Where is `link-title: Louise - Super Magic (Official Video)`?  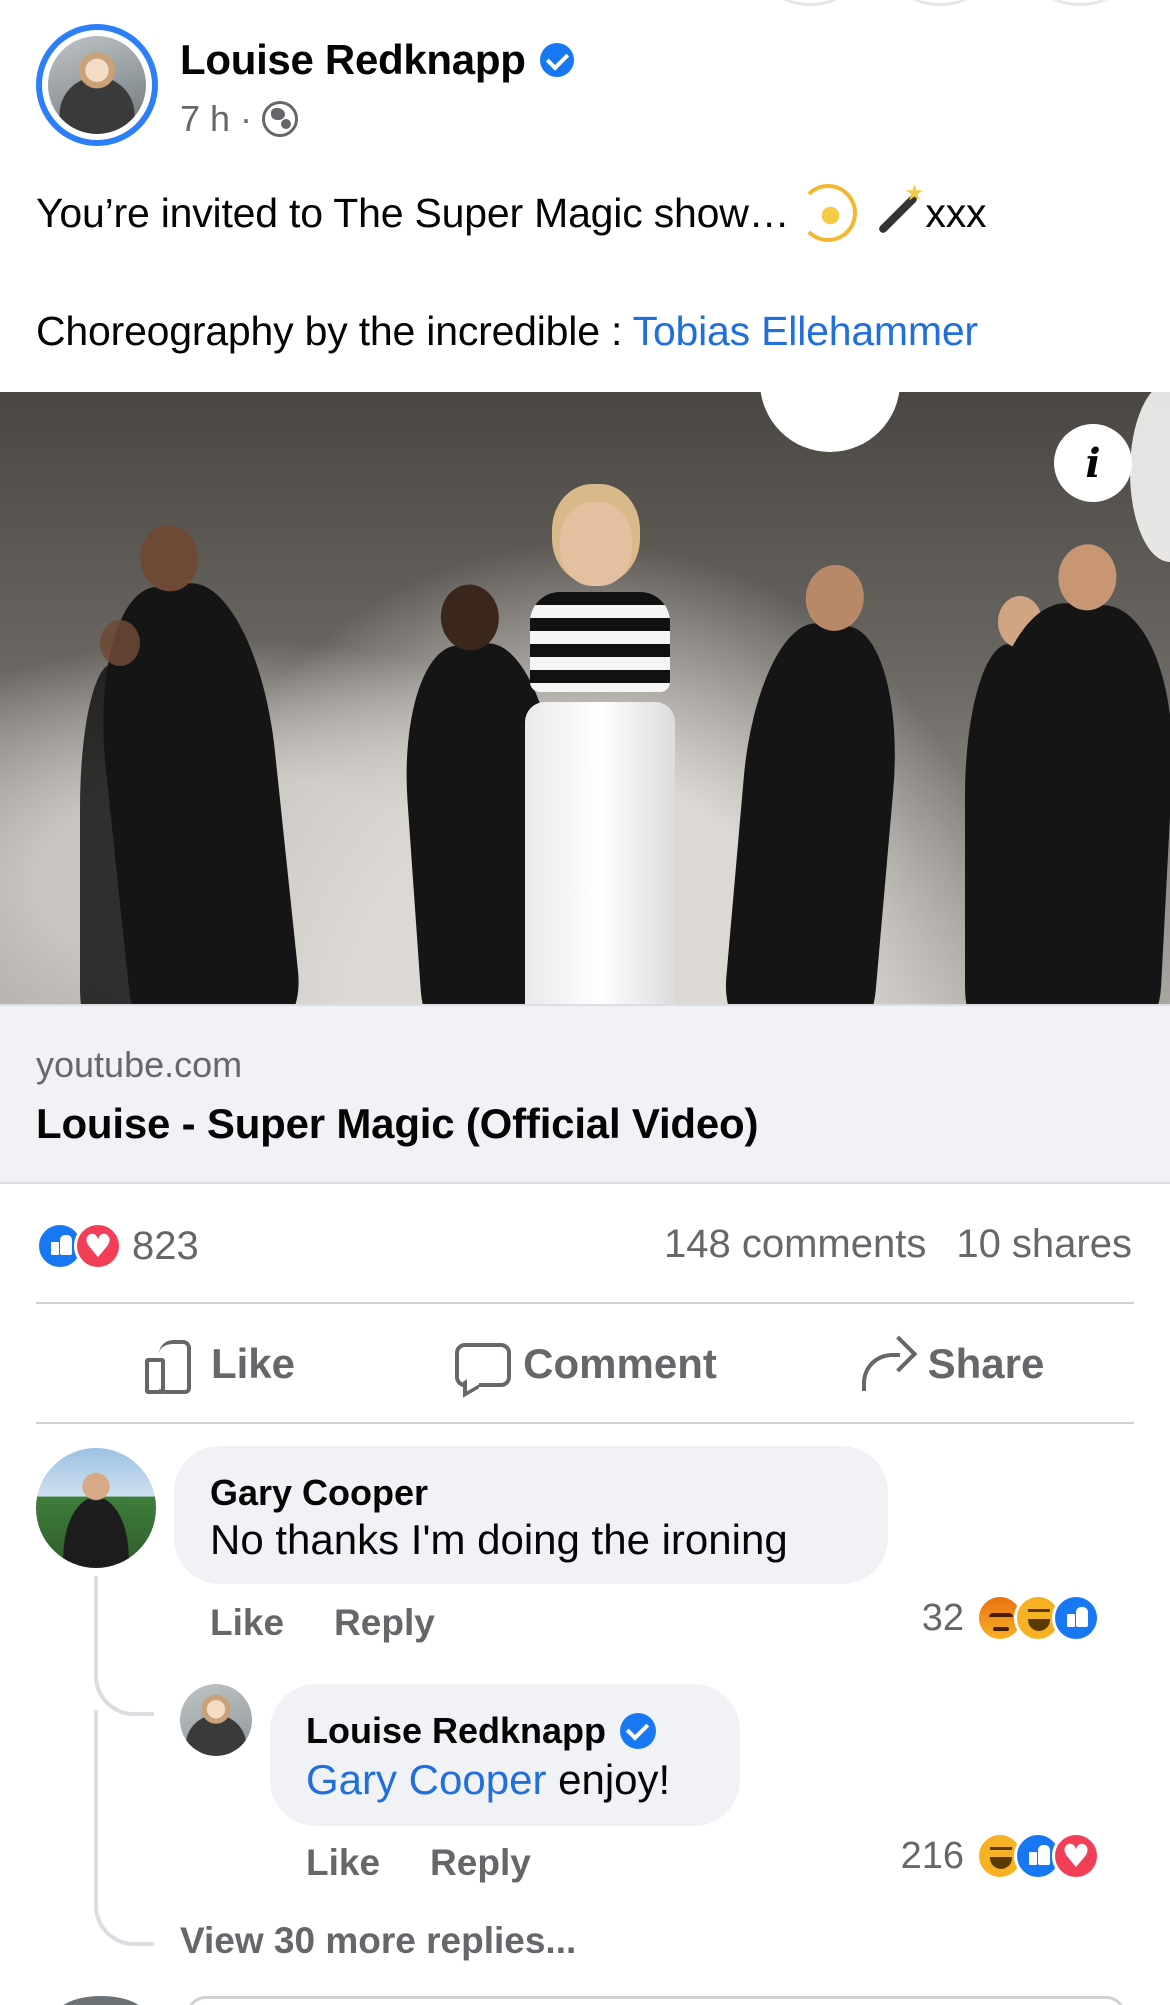
link-title: Louise - Super Magic (Official Video) is located at coordinates (397, 1124).